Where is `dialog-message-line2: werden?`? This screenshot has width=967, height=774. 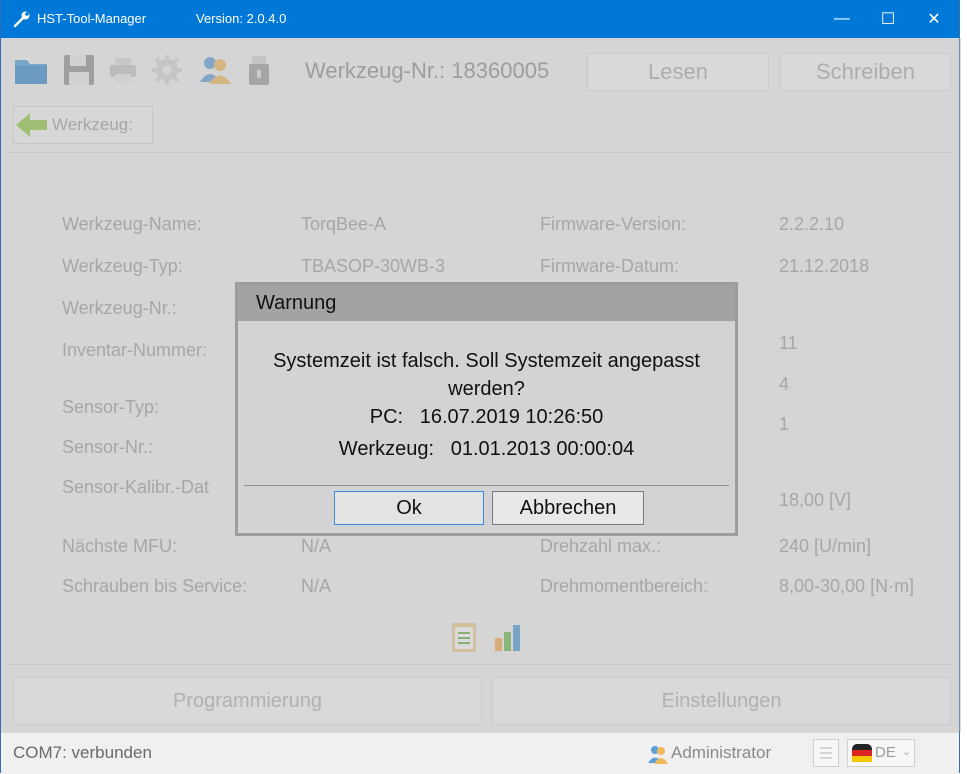
dialog-message-line2: werden? is located at coordinates (486, 389).